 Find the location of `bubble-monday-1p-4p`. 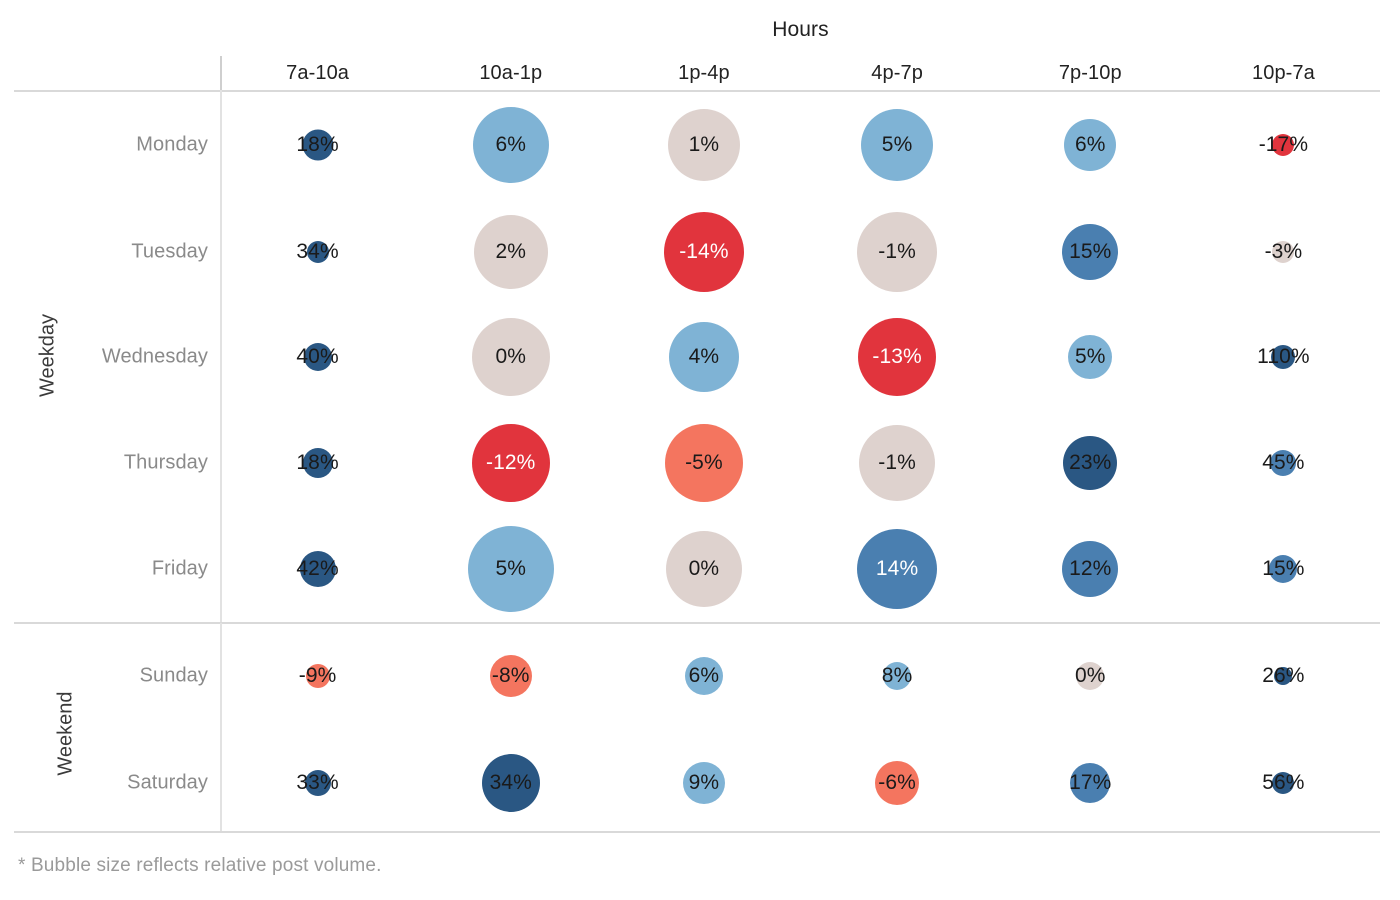

bubble-monday-1p-4p is located at coordinates (703, 145).